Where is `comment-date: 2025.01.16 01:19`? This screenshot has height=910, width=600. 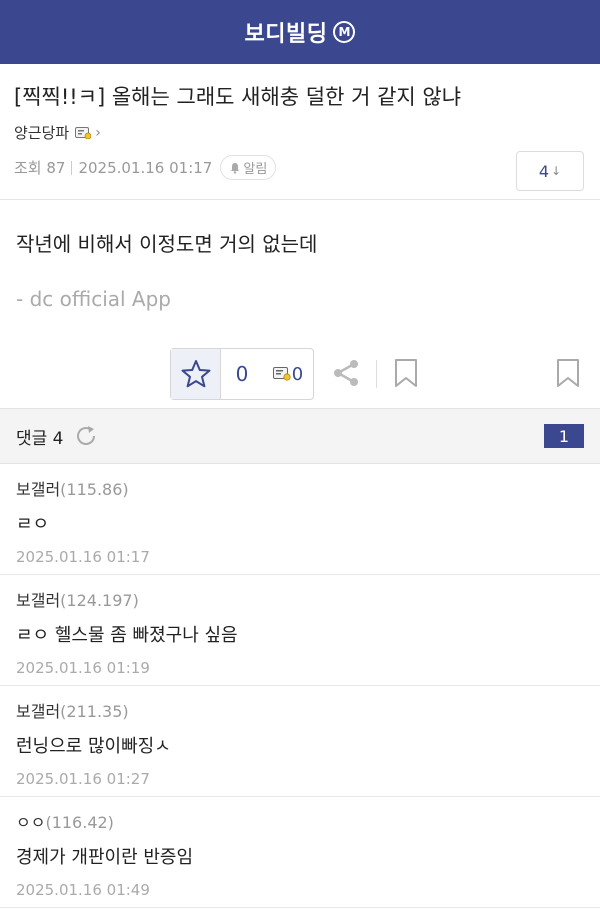 comment-date: 2025.01.16 01:19 is located at coordinates (83, 668).